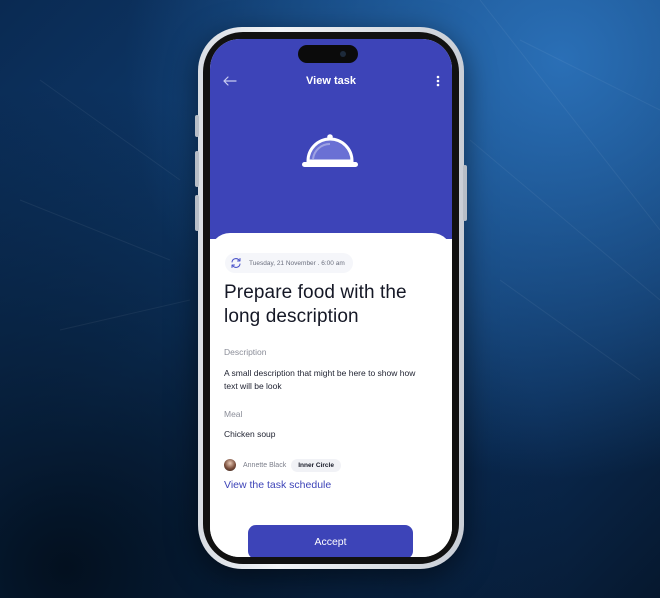 The height and width of the screenshot is (598, 660). Describe the element at coordinates (265, 465) in the screenshot. I see `assignee-name: Annette Black` at that location.